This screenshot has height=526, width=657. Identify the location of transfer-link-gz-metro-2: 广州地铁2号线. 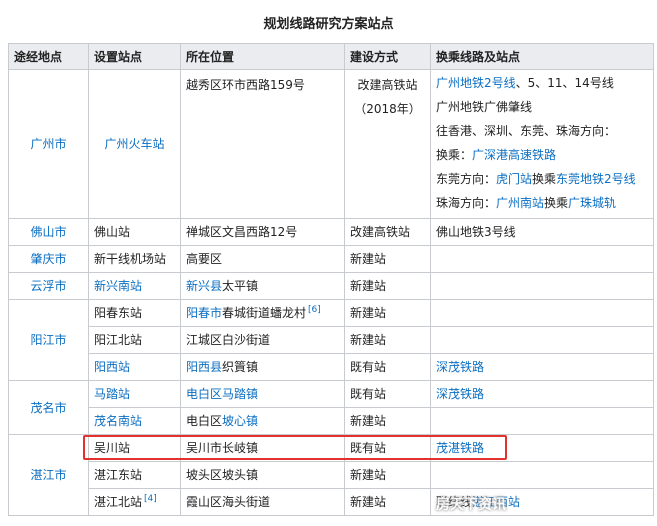
(476, 83).